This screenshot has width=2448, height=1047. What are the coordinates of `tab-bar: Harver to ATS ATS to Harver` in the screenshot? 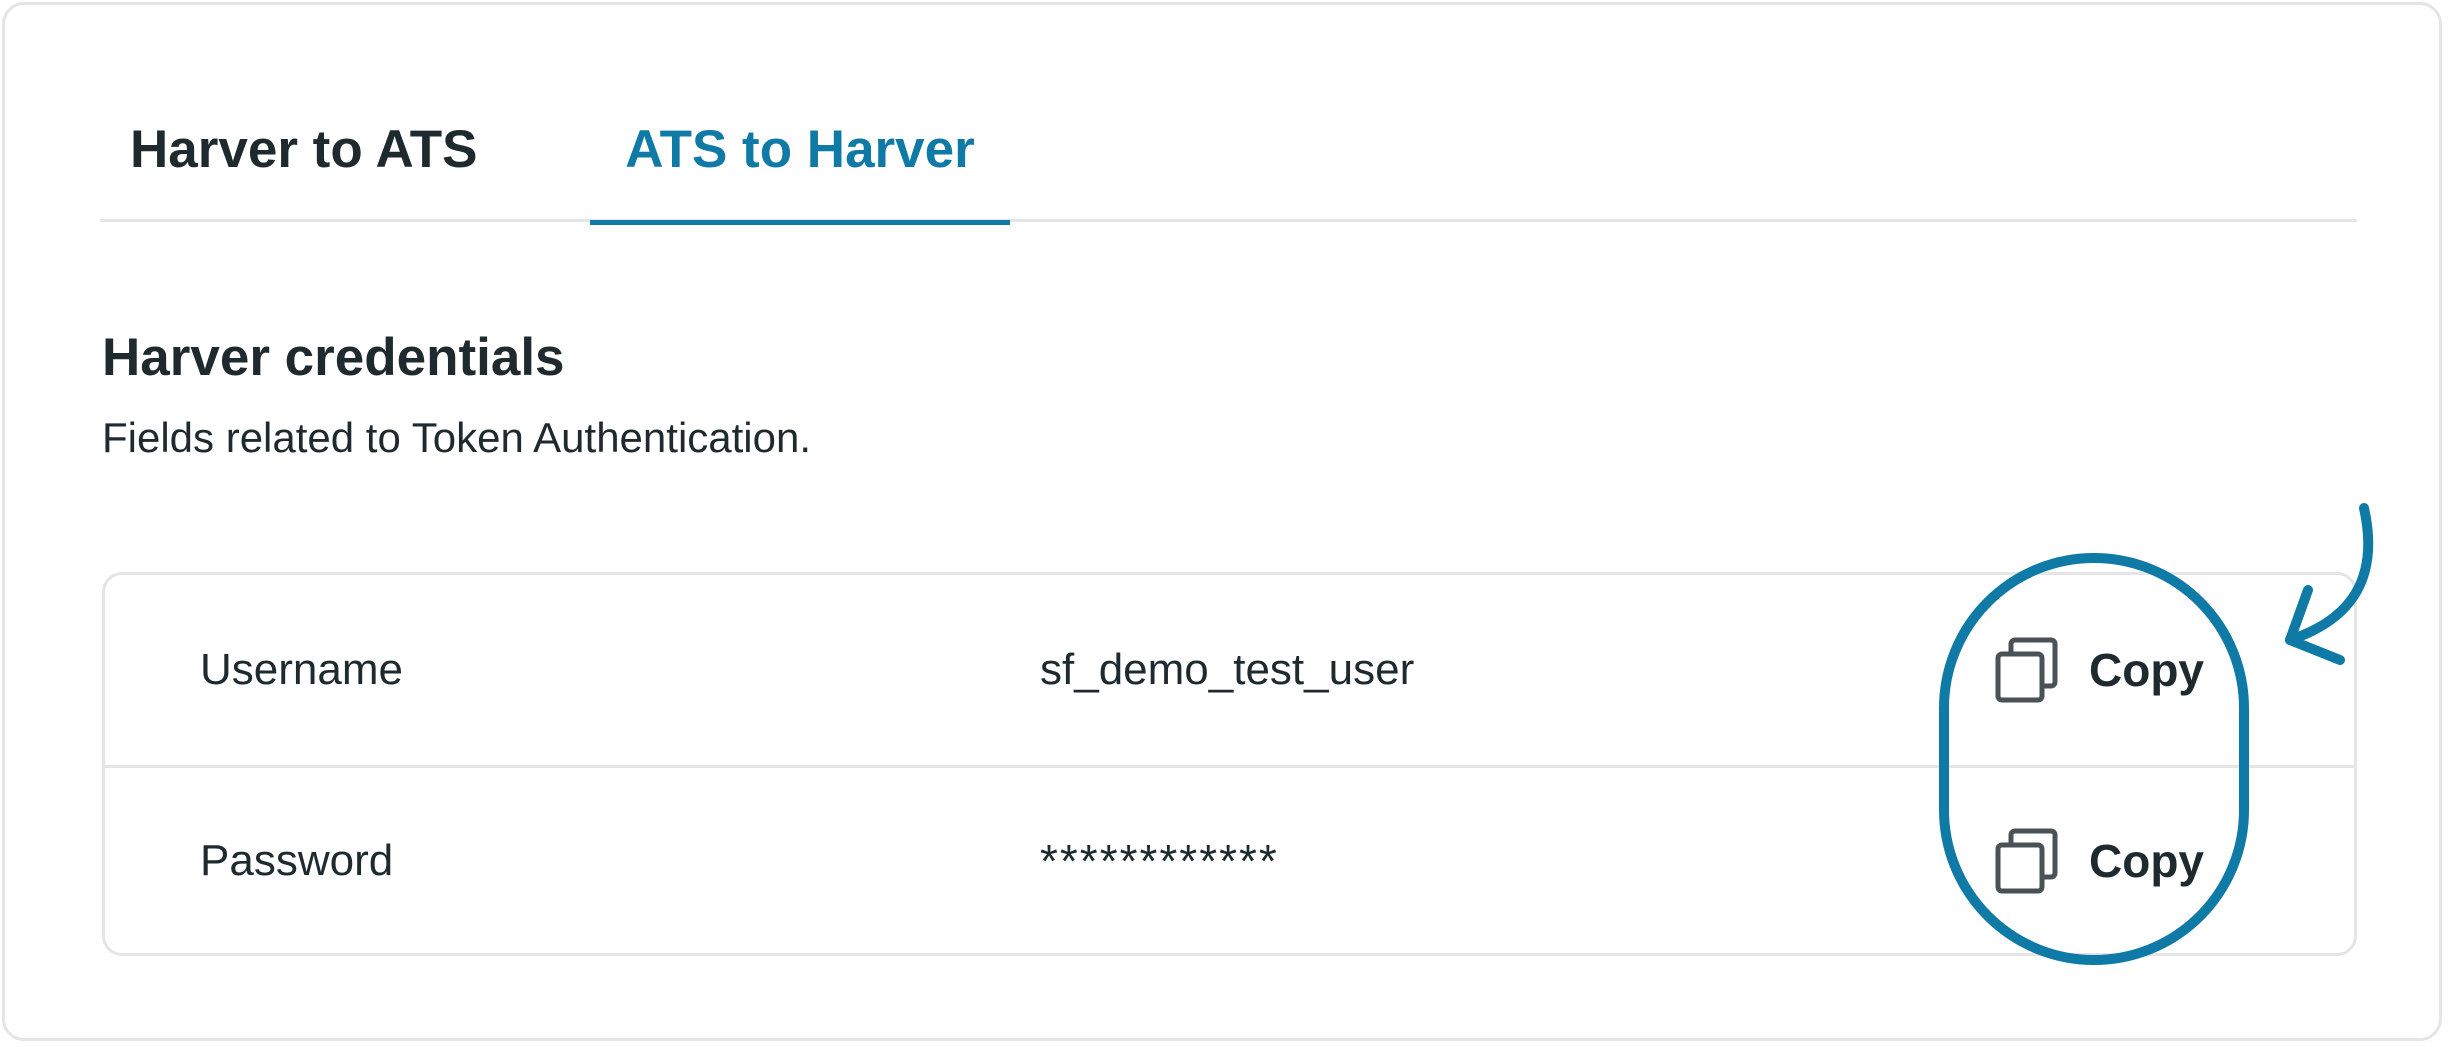 It's located at (1228, 145).